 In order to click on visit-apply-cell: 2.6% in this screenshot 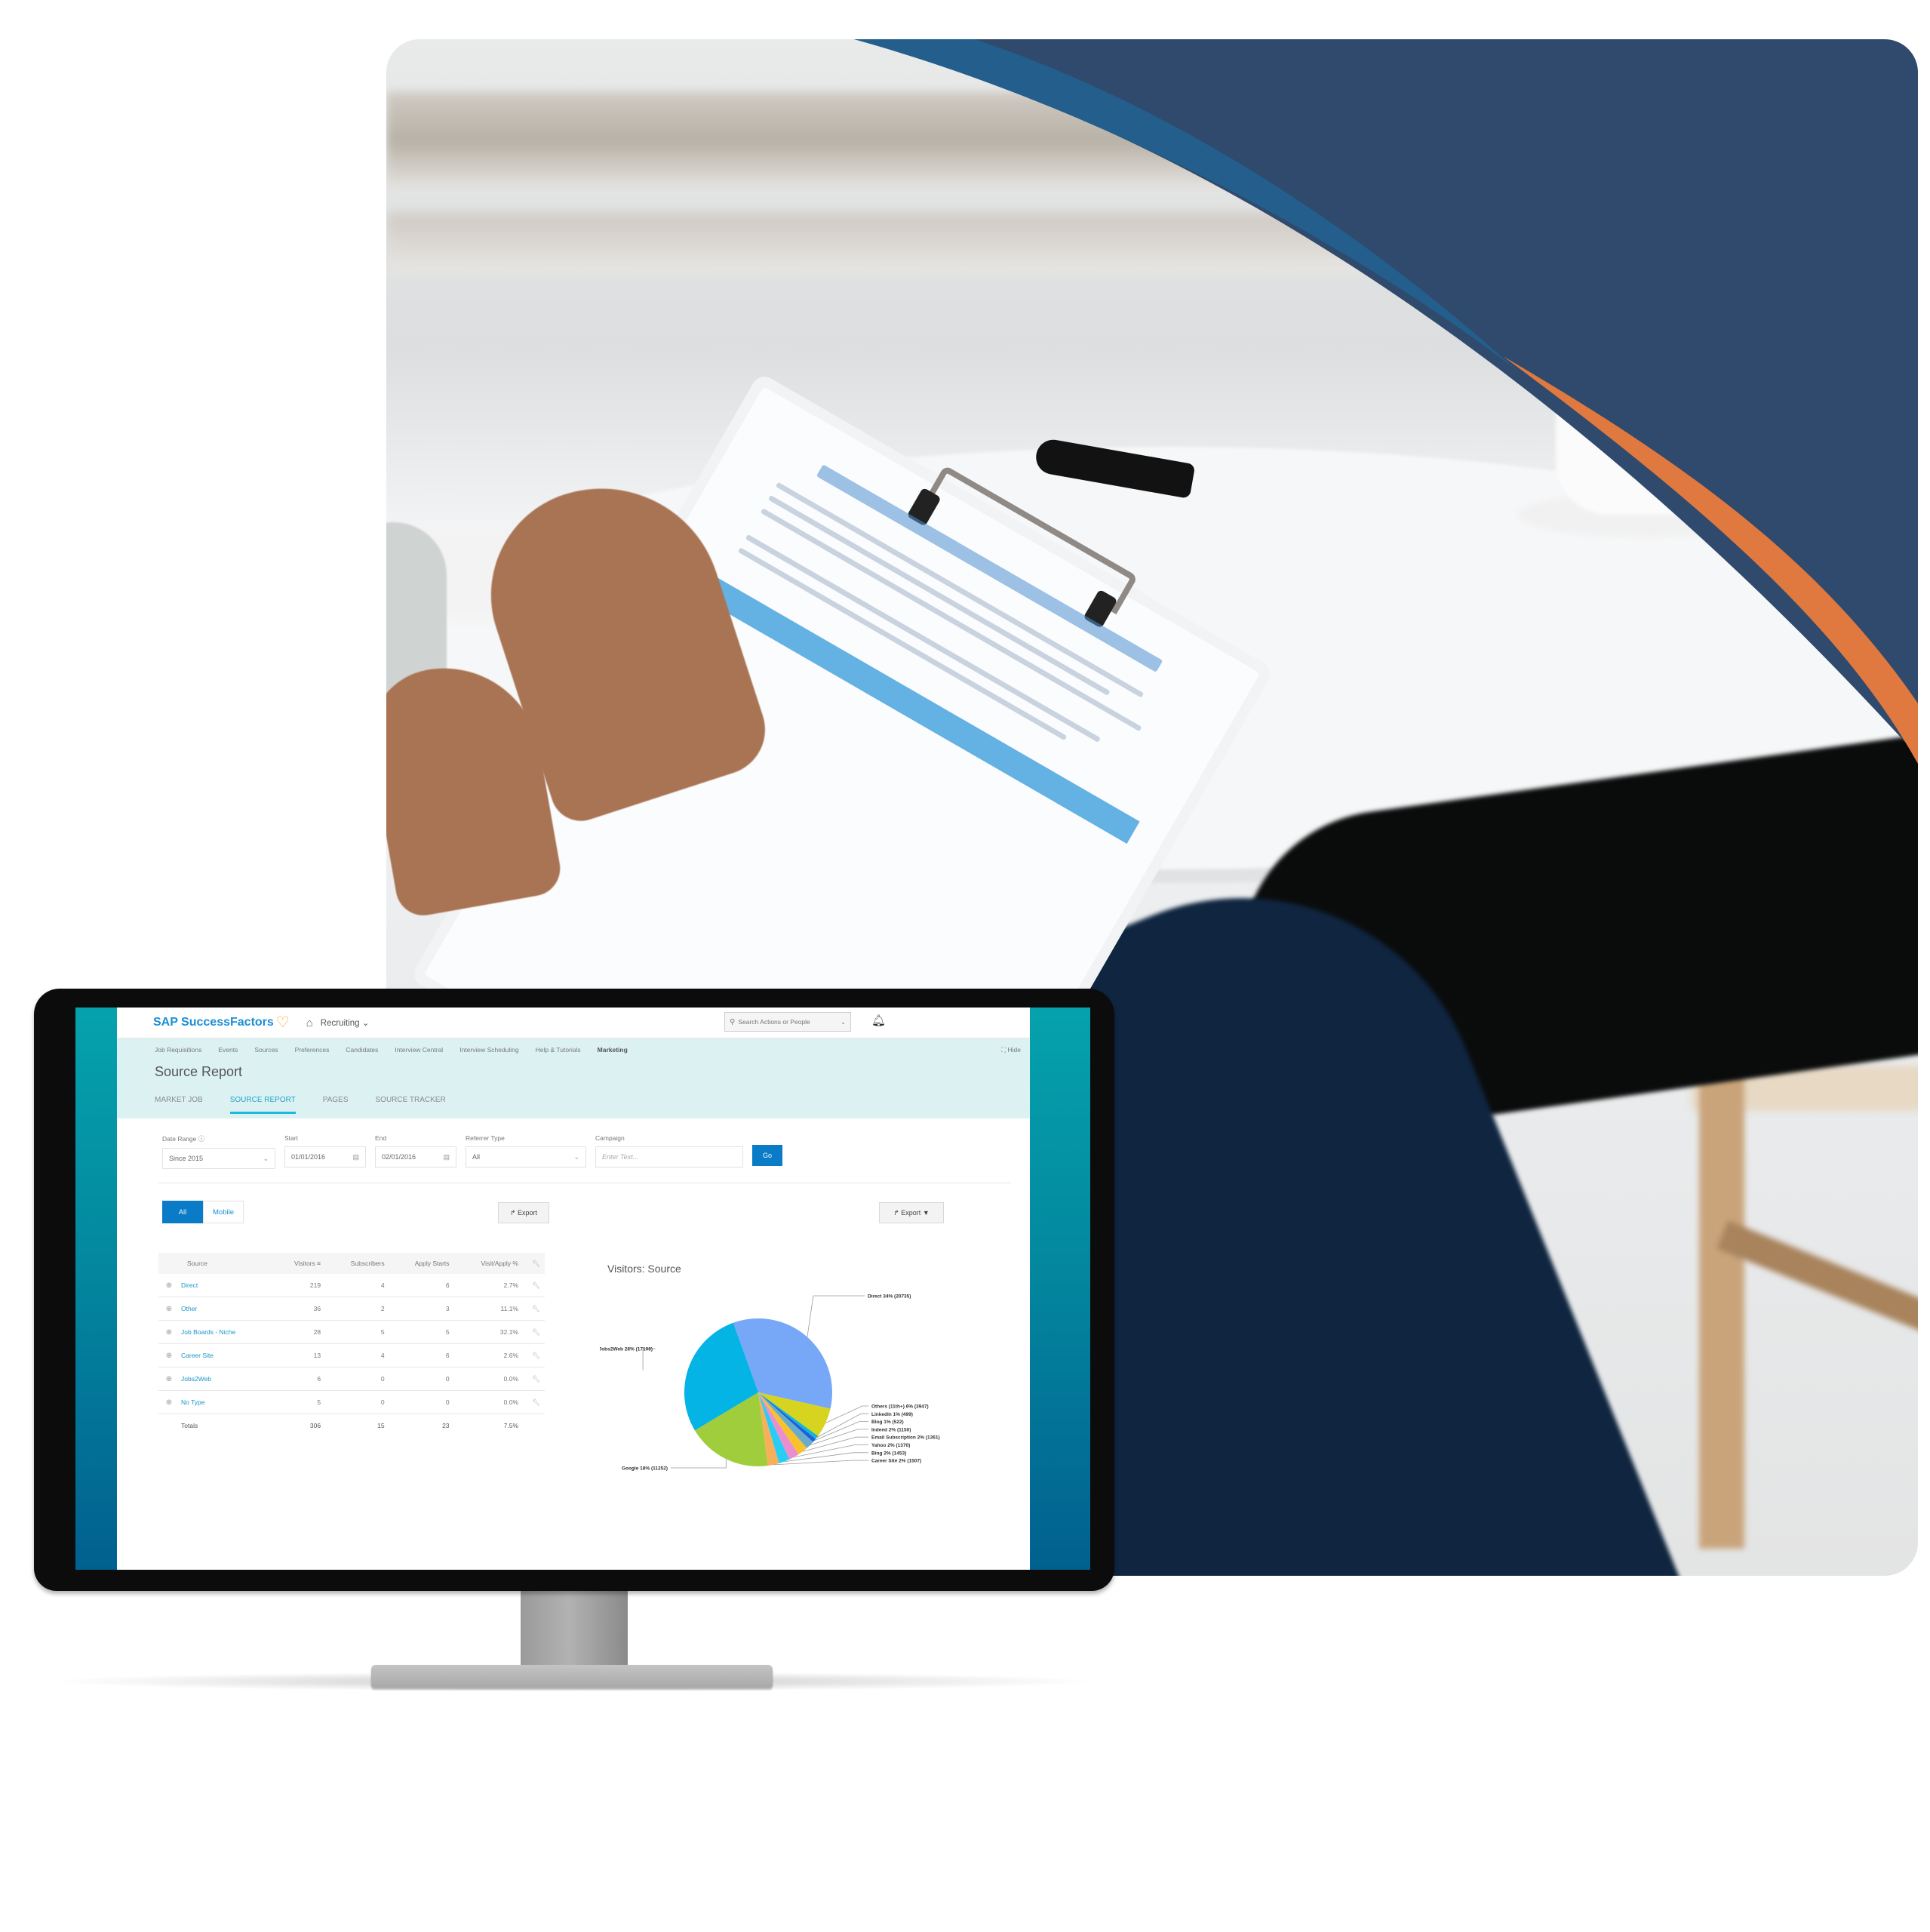, I will do `click(491, 1355)`.